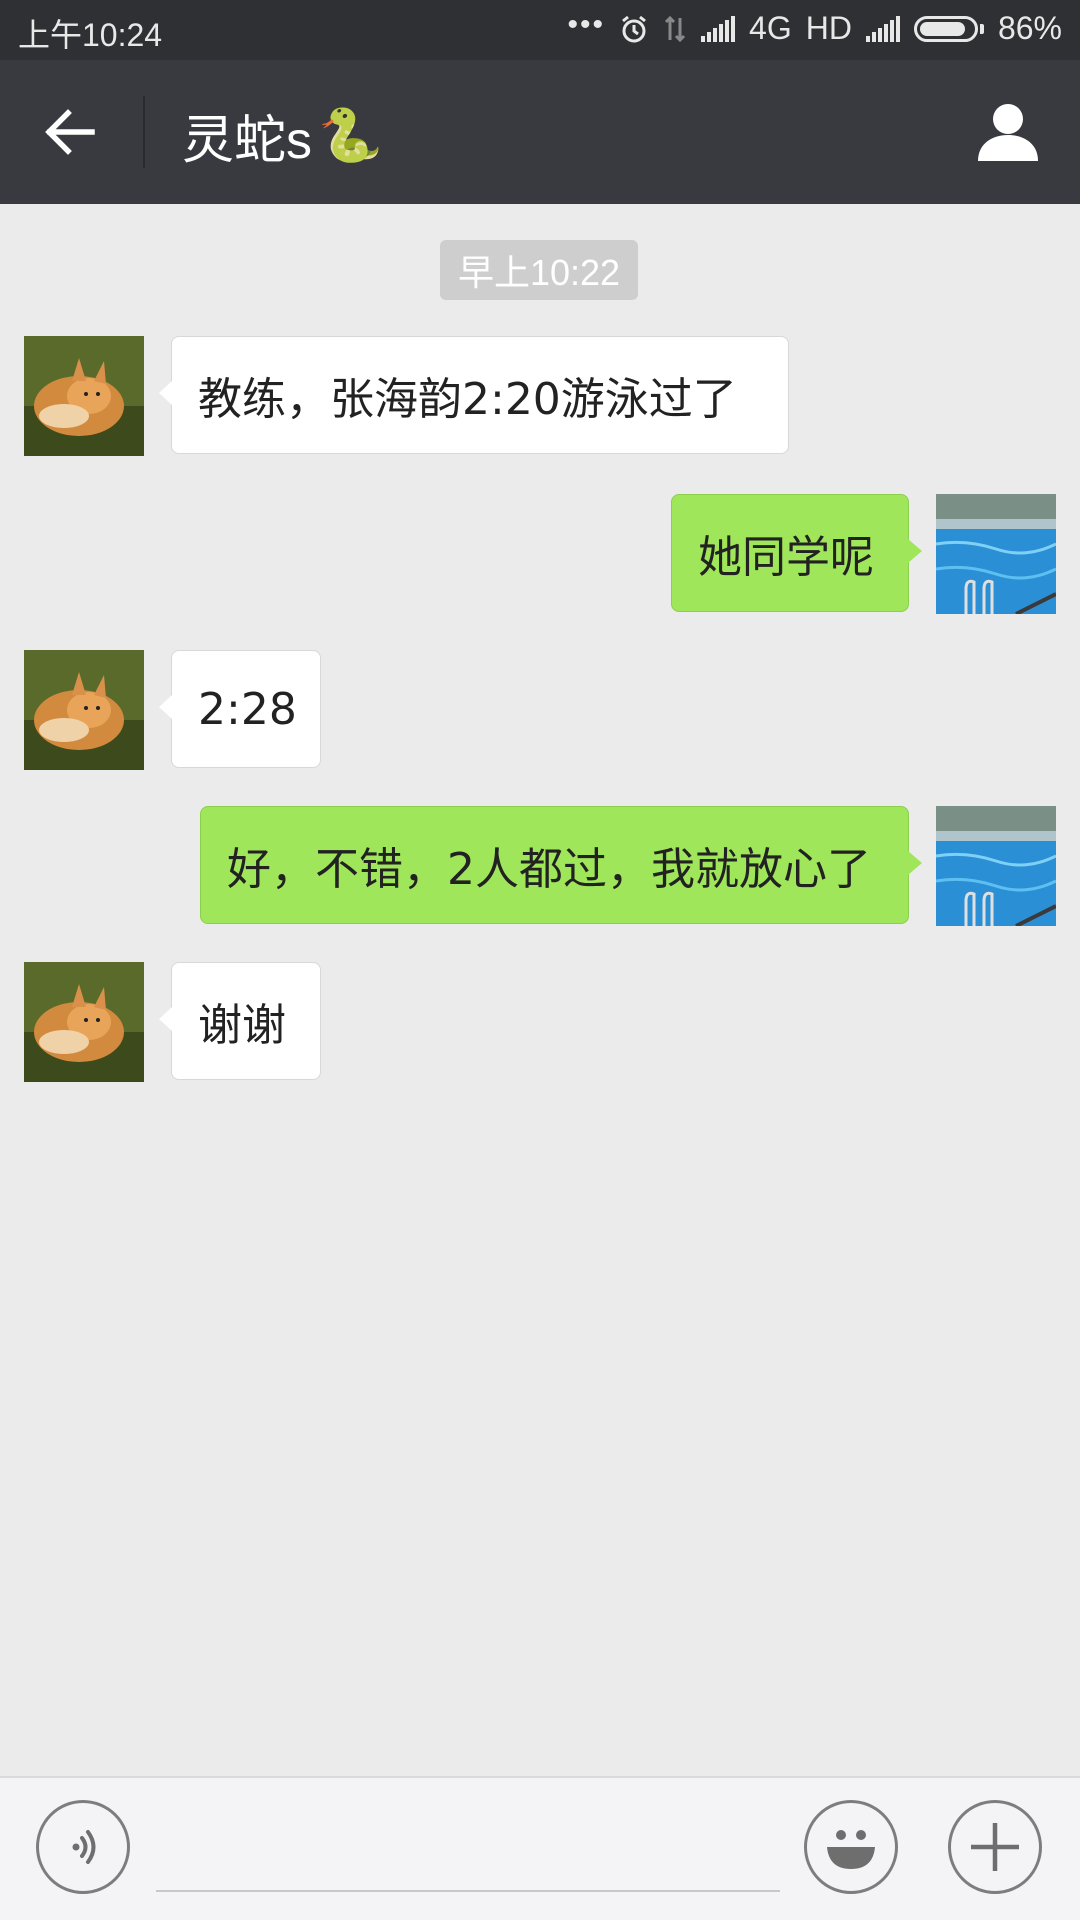 The height and width of the screenshot is (1920, 1080). I want to click on message-bubble-outgoing: 好，不错，2人都过，我就放心了, so click(561, 865).